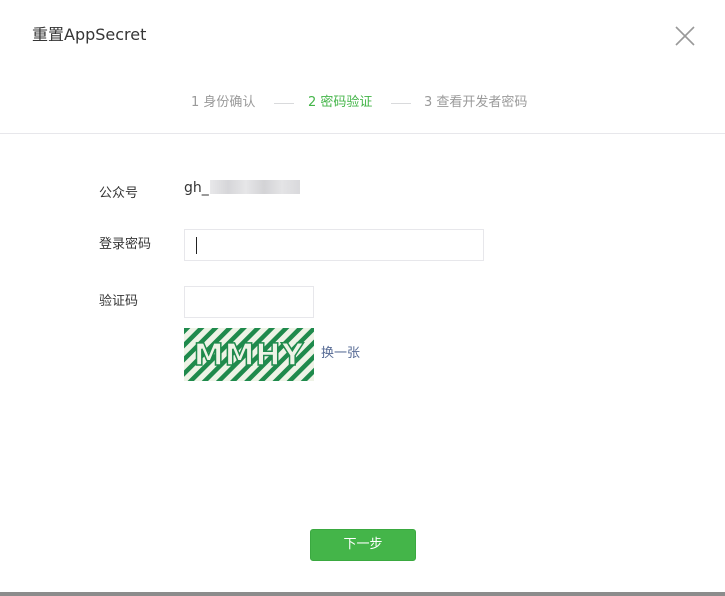 This screenshot has width=725, height=596. I want to click on captcha-label: 验证码, so click(119, 301).